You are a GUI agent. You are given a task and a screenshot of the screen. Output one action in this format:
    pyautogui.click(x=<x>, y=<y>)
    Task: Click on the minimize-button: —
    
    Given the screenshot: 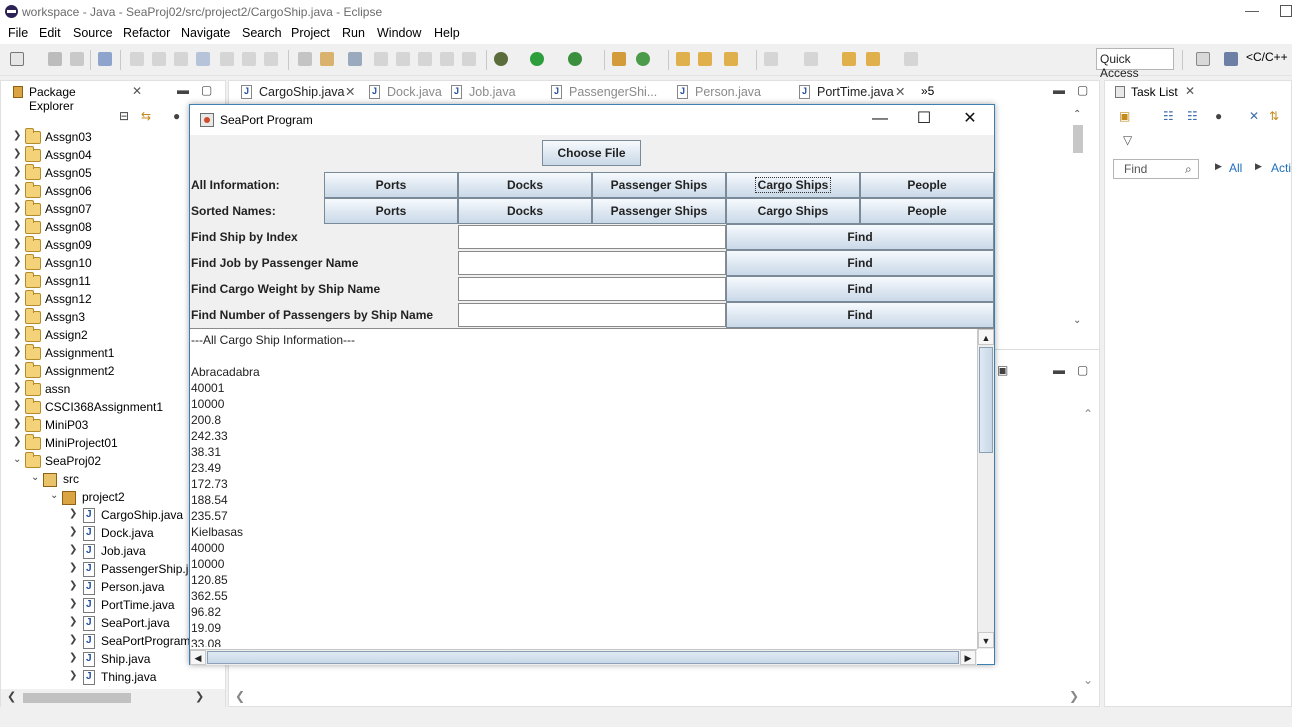 What is the action you would take?
    pyautogui.click(x=880, y=120)
    